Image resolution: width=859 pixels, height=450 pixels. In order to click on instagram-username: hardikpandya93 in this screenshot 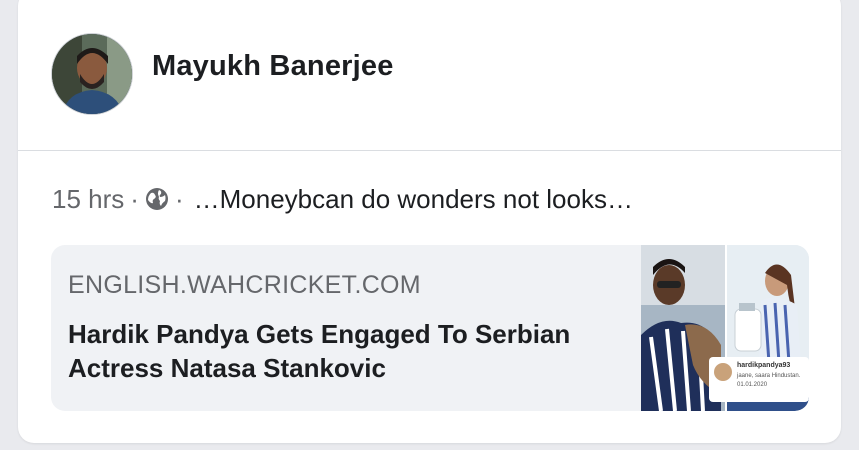, I will do `click(764, 365)`.